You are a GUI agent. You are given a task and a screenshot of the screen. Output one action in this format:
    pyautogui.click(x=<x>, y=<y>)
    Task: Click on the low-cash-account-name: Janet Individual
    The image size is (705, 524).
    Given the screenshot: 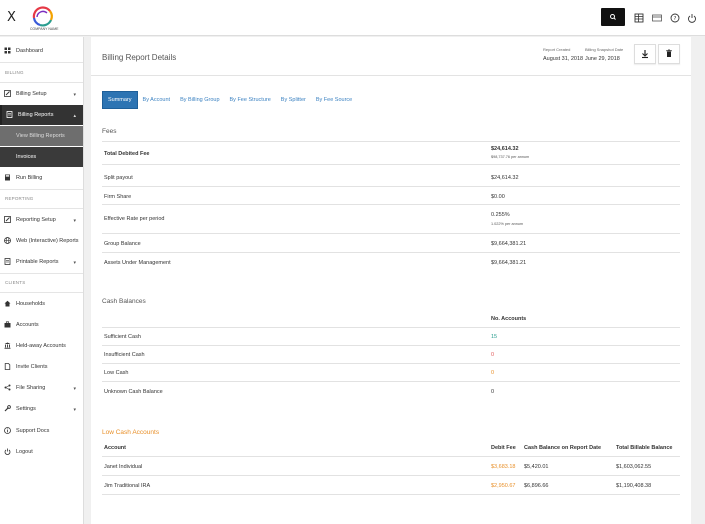 What is the action you would take?
    pyautogui.click(x=123, y=467)
    